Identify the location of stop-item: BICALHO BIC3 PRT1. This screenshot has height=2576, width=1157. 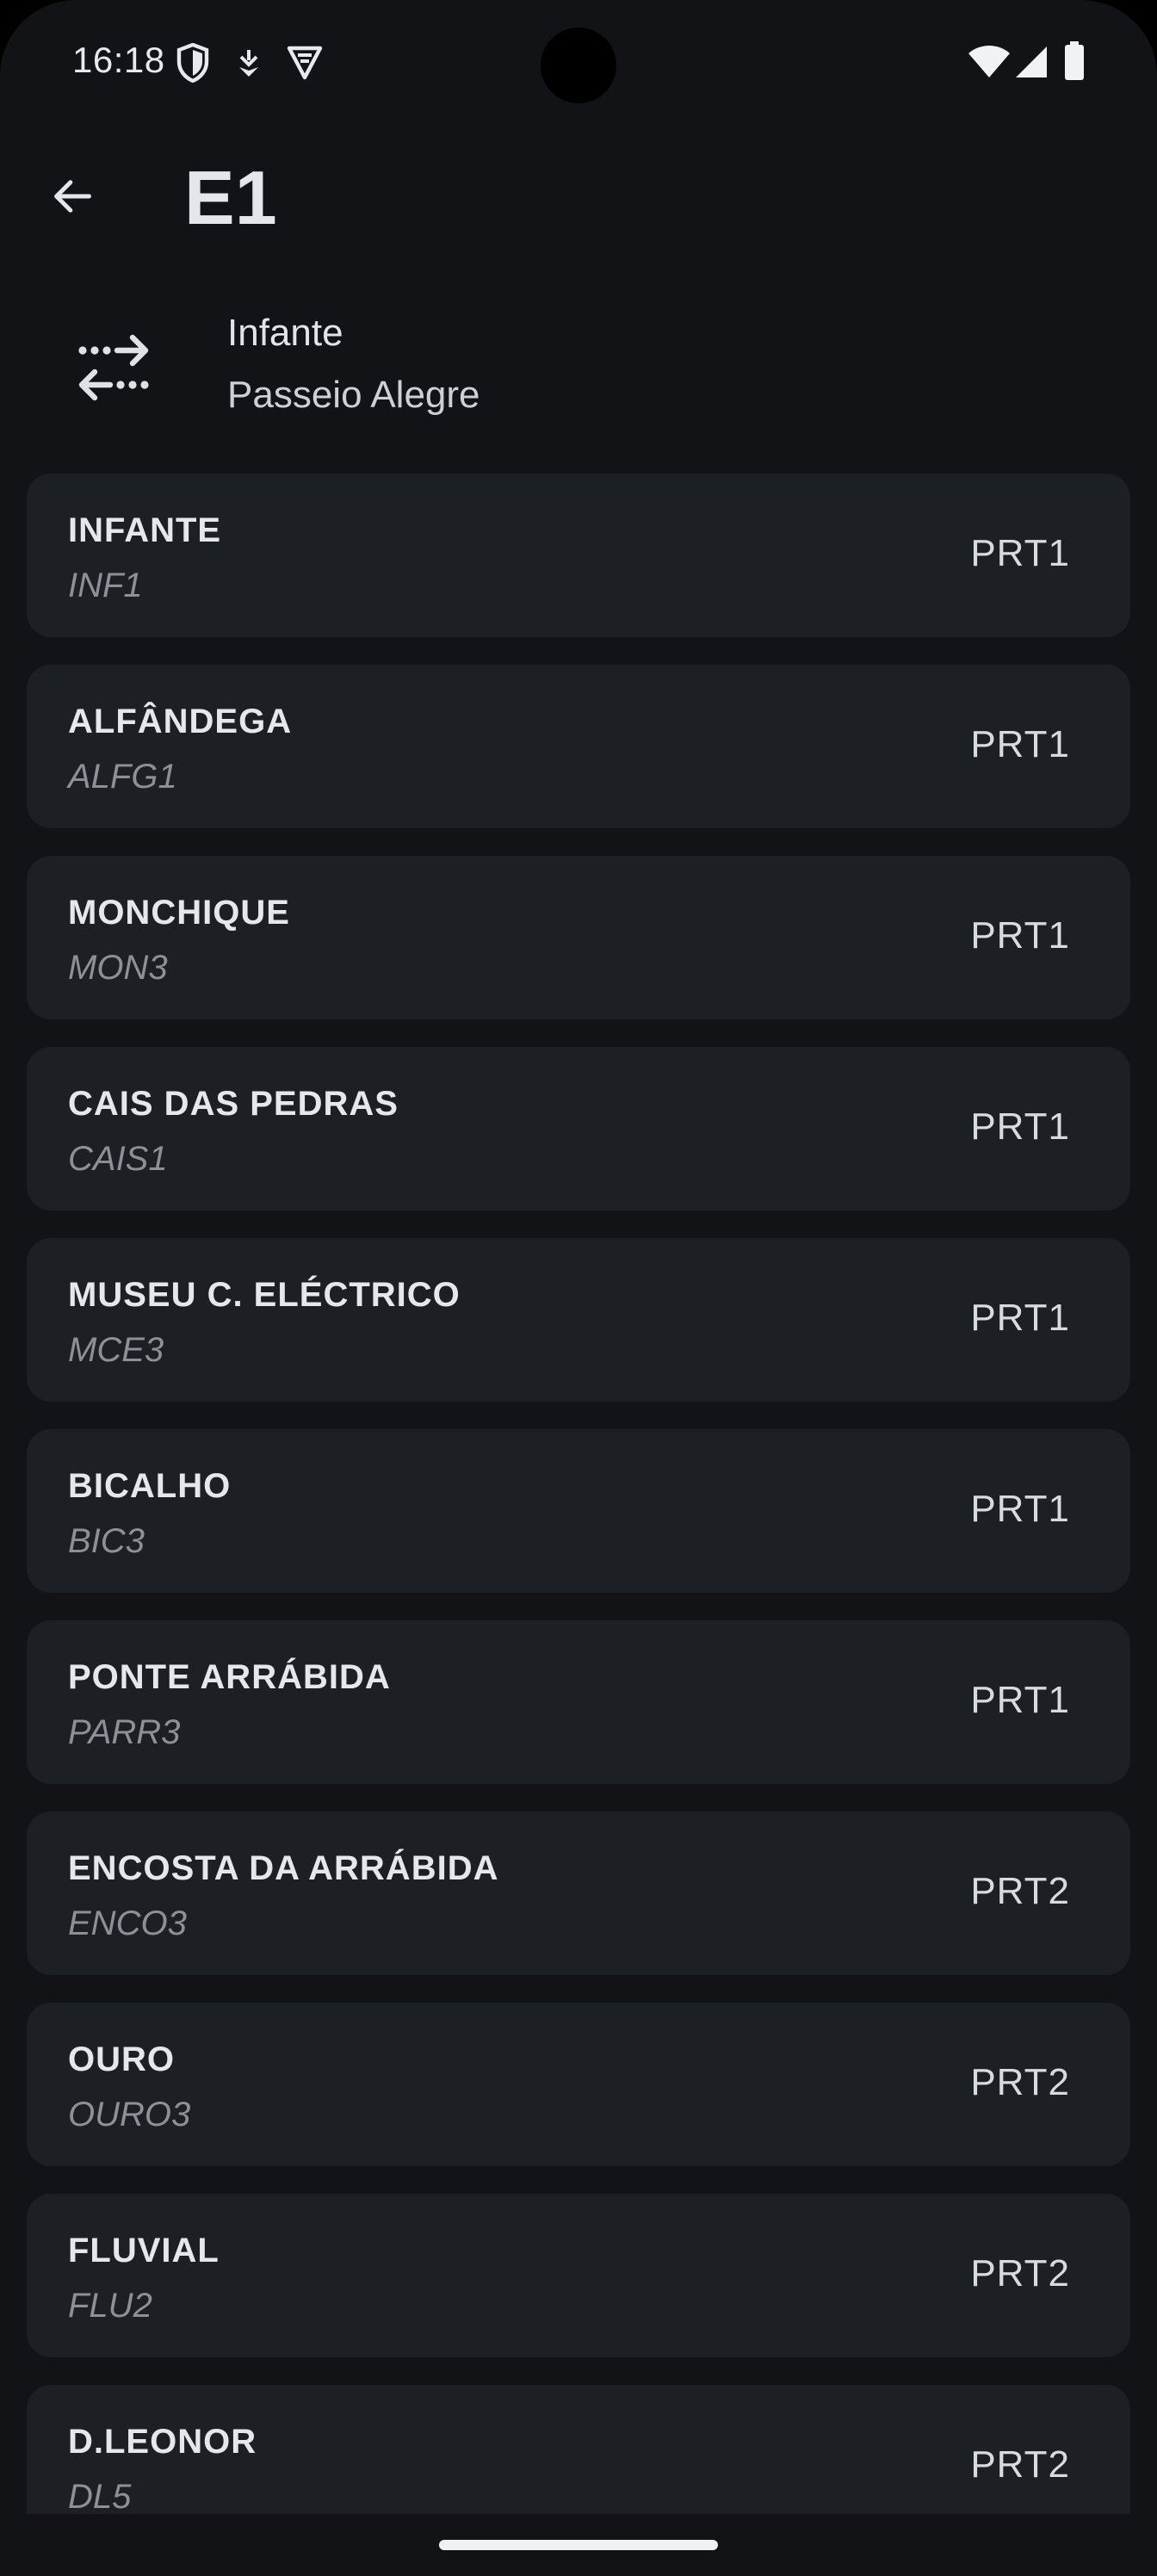
(579, 1511).